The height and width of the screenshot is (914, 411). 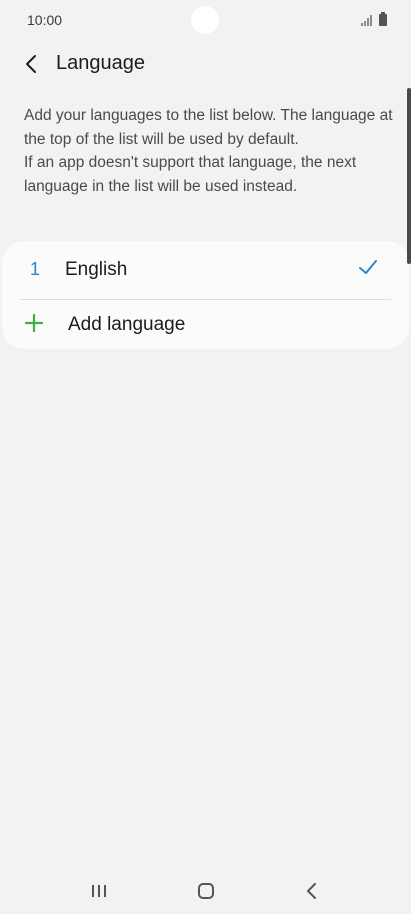 I want to click on recents-icon, so click(x=99, y=891).